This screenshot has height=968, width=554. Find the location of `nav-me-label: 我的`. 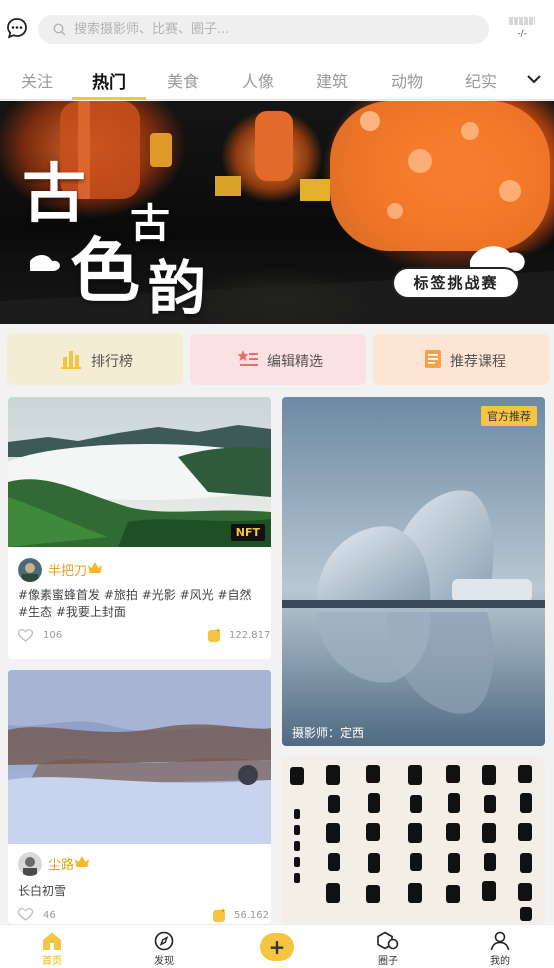

nav-me-label: 我的 is located at coordinates (500, 961).